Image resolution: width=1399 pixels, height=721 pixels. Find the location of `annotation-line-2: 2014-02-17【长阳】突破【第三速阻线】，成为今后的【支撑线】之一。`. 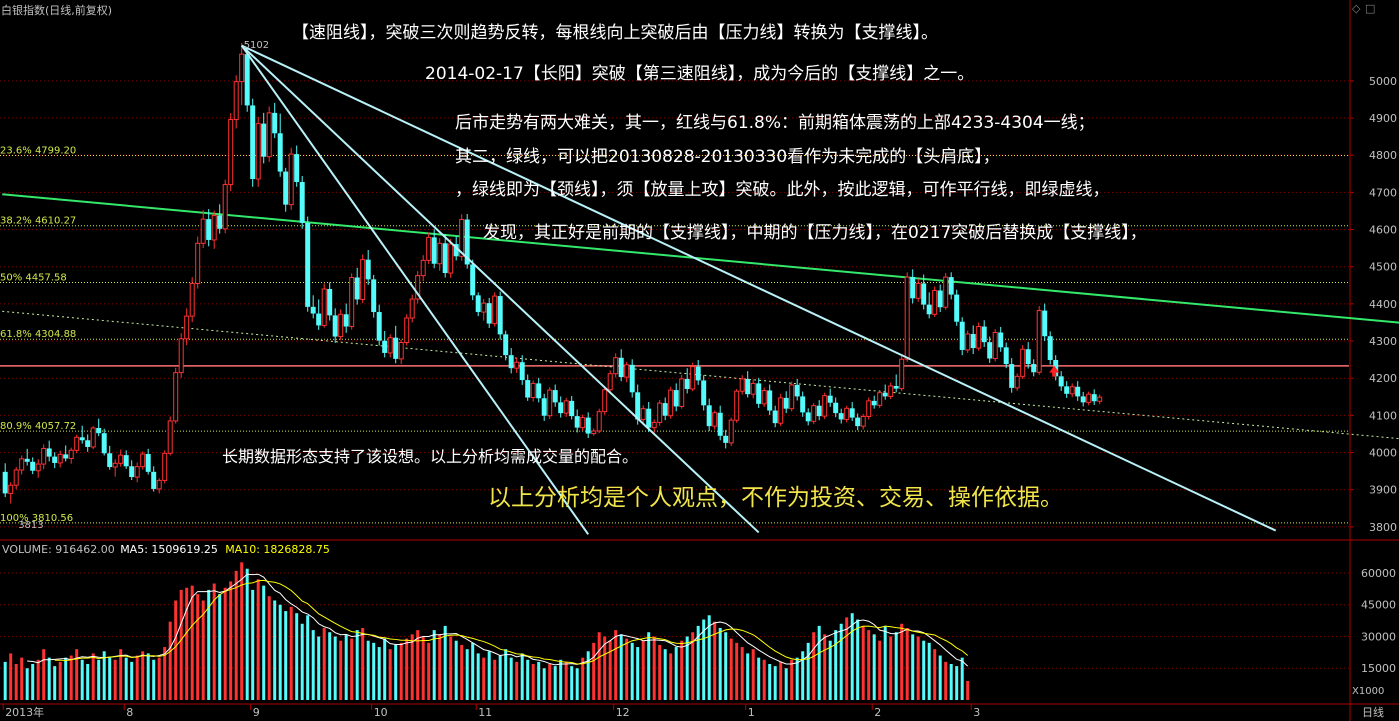

annotation-line-2: 2014-02-17【长阳】突破【第三速阻线】，成为今后的【支撑线】之一。 is located at coordinates (700, 74).